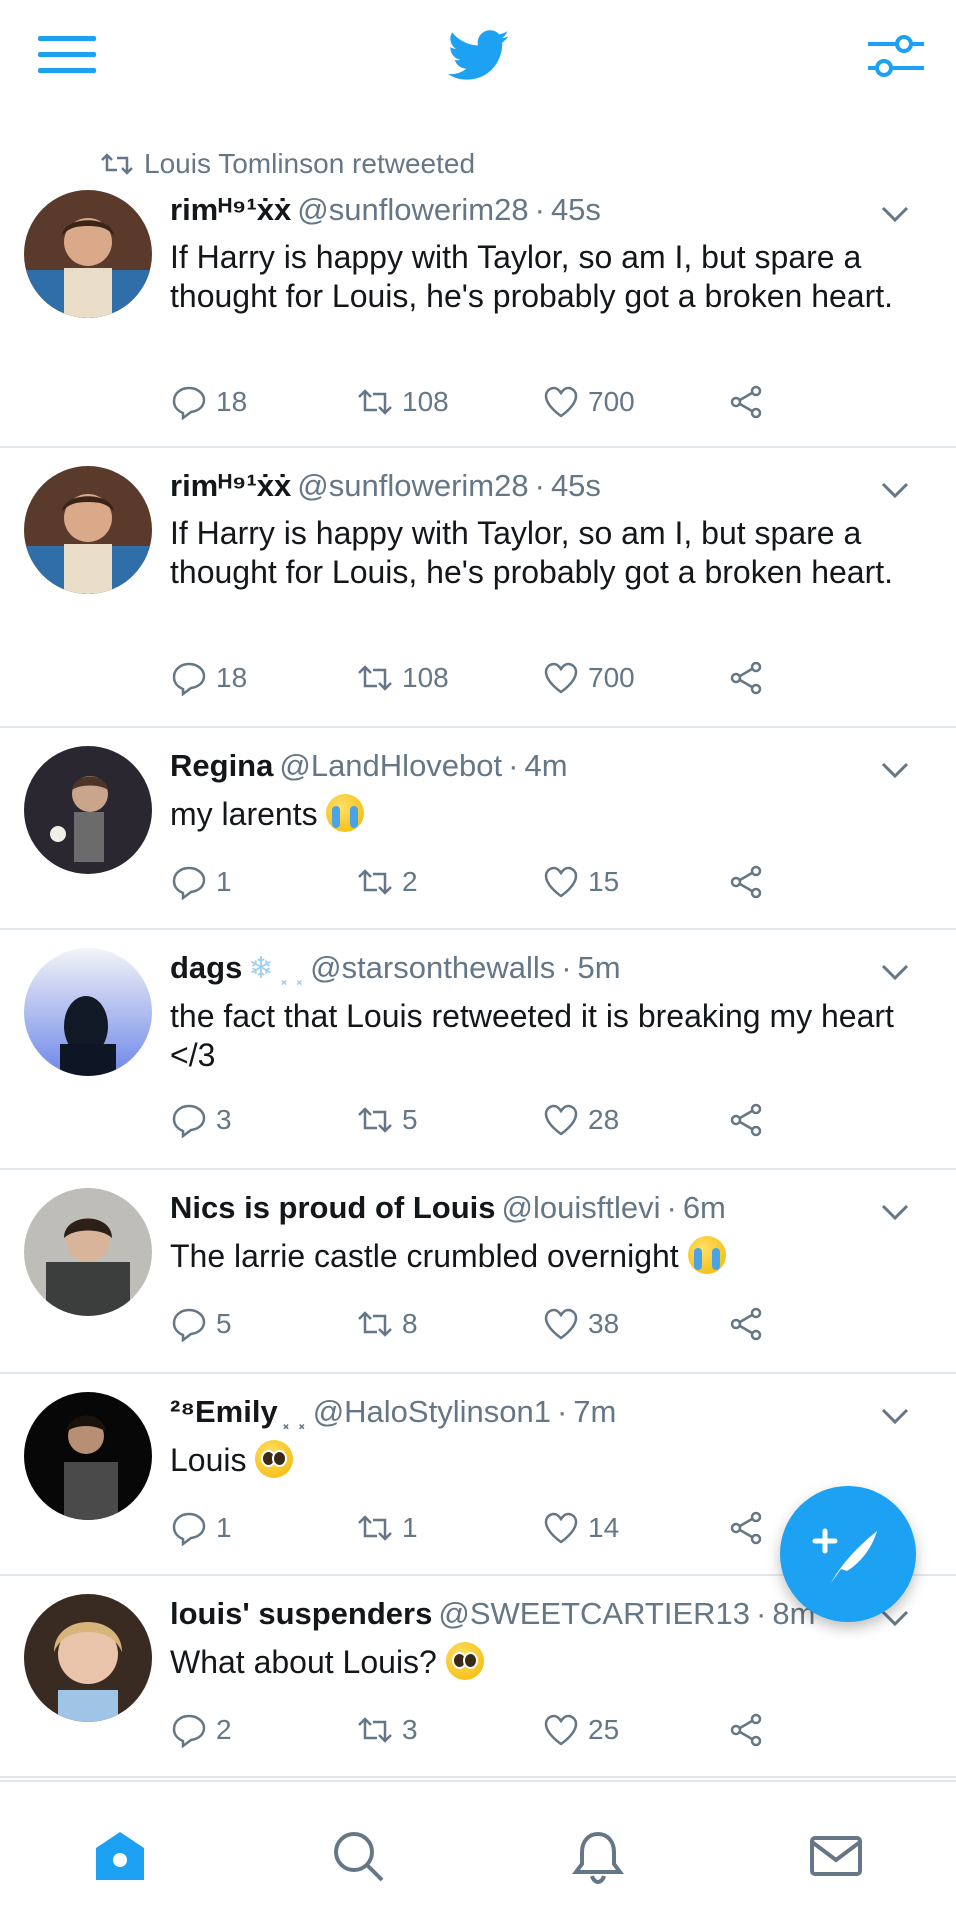 This screenshot has height=1920, width=956. What do you see at coordinates (836, 1856) in the screenshot?
I see `messages-icon` at bounding box center [836, 1856].